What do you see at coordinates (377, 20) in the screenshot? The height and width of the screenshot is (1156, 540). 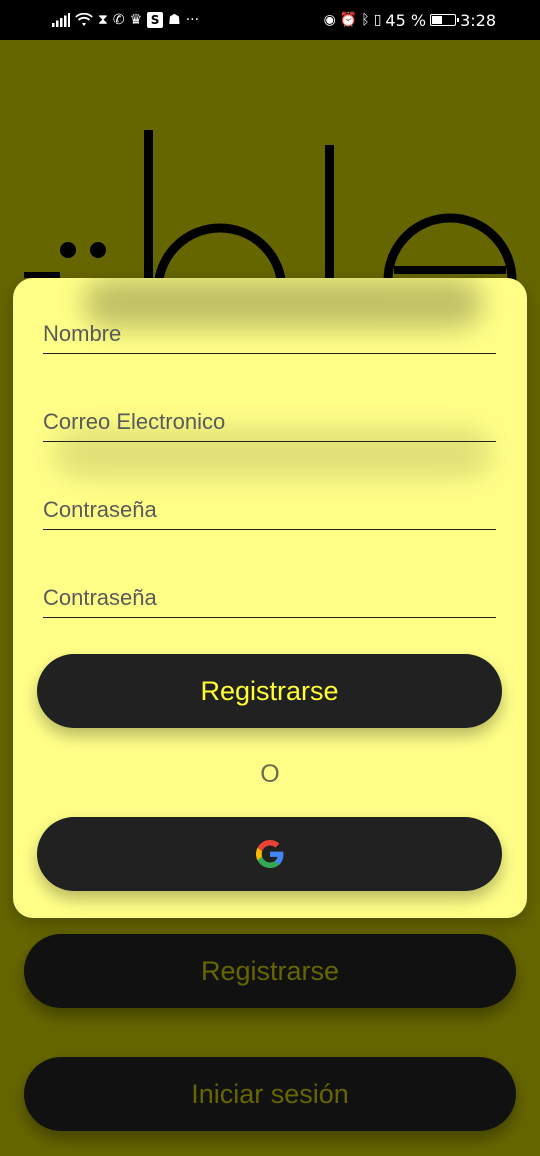 I see `vibrate-icon: ▯` at bounding box center [377, 20].